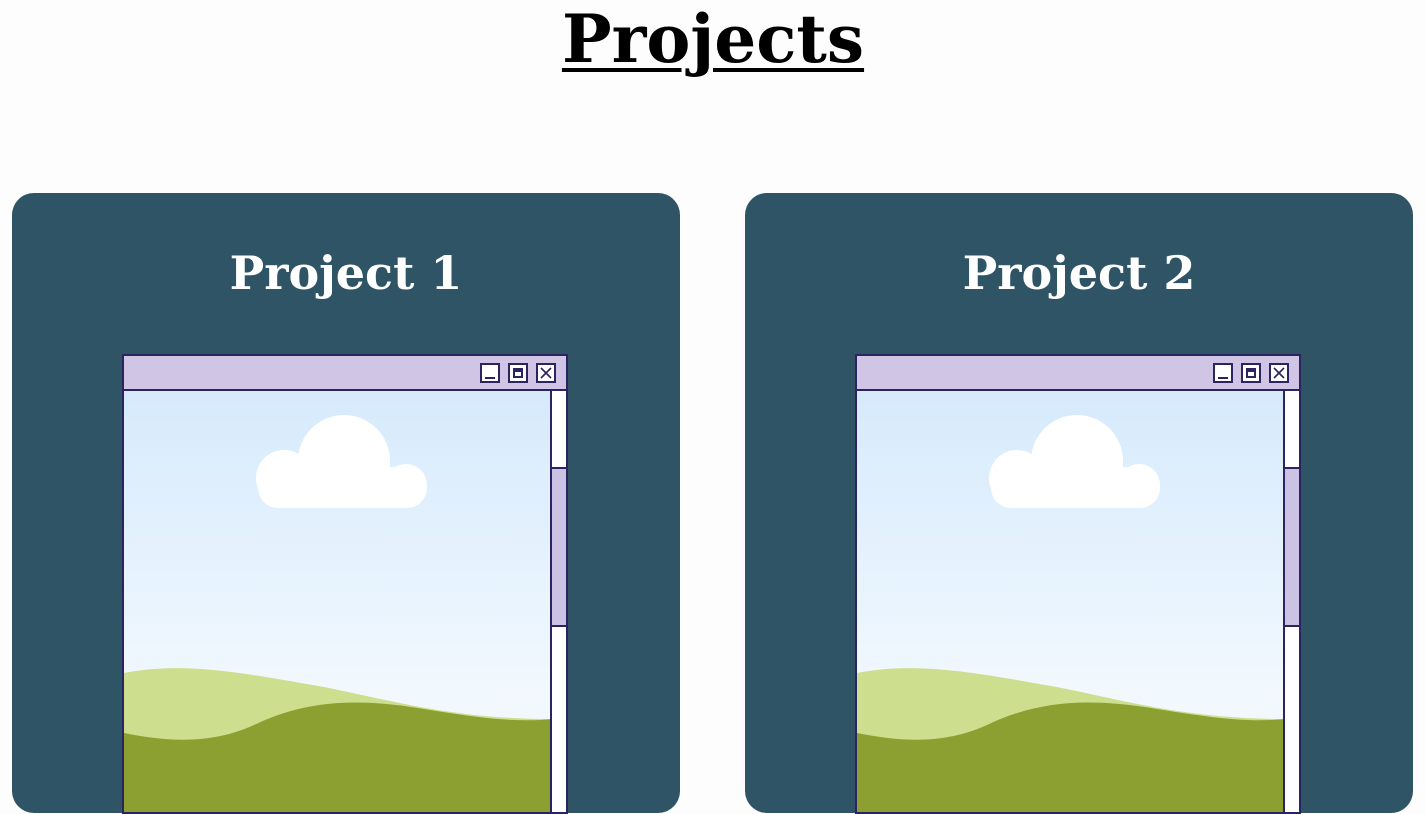 The width and height of the screenshot is (1426, 814). Describe the element at coordinates (1079, 273) in the screenshot. I see `project-title: Project 2` at that location.